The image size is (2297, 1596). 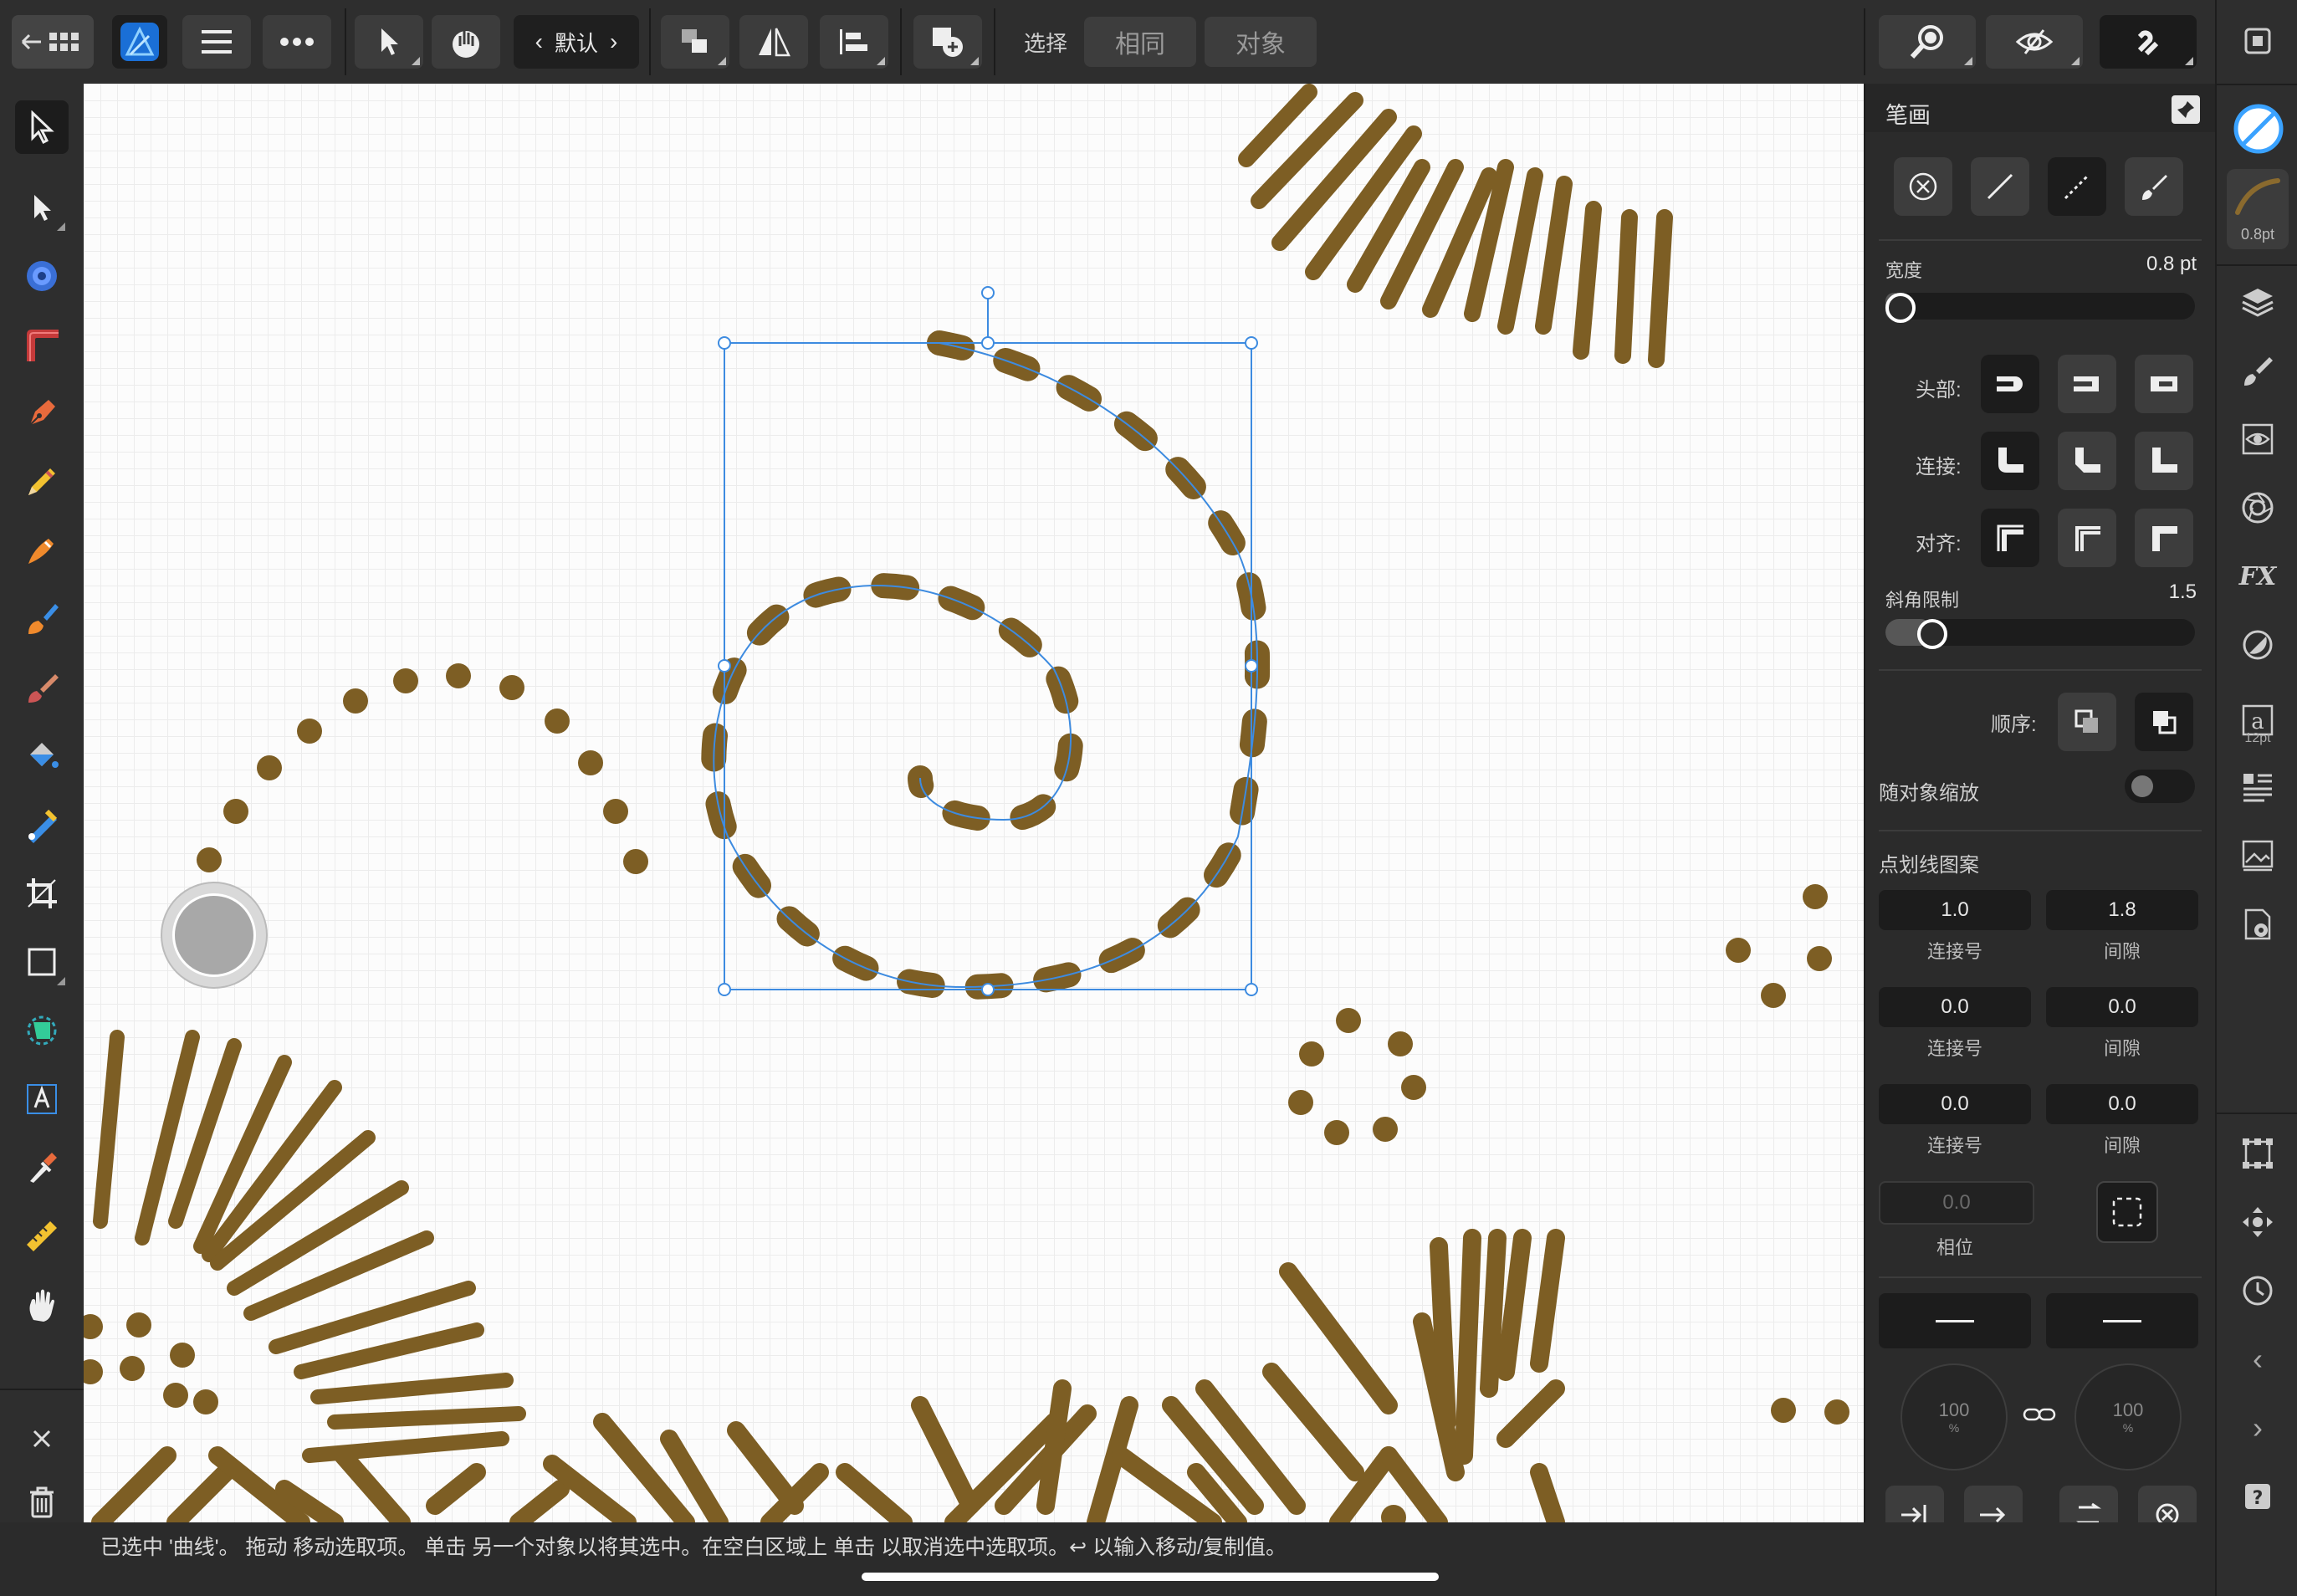 What do you see at coordinates (1914, 1504) in the screenshot?
I see `arrow-position-inside-button` at bounding box center [1914, 1504].